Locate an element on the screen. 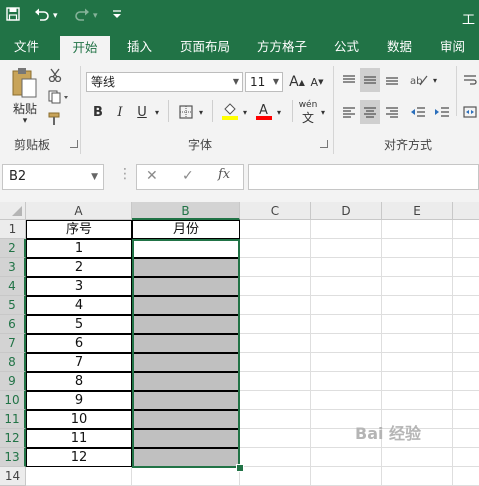 The image size is (479, 486). enter-icon: ✓ is located at coordinates (188, 176).